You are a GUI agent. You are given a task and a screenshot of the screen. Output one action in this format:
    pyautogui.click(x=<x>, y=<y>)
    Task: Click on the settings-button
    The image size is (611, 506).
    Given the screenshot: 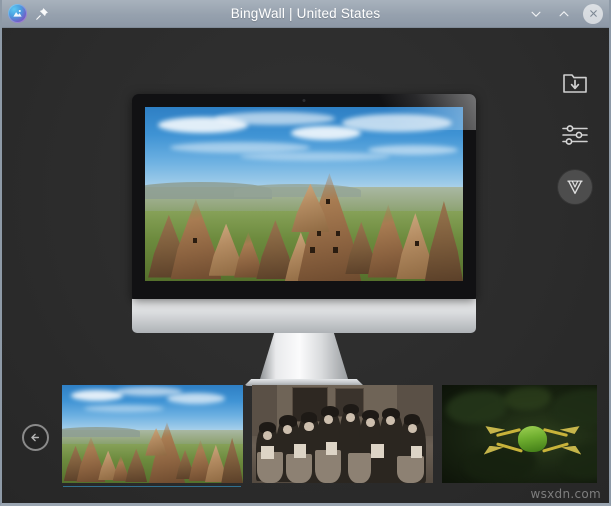 What is the action you would take?
    pyautogui.click(x=575, y=135)
    